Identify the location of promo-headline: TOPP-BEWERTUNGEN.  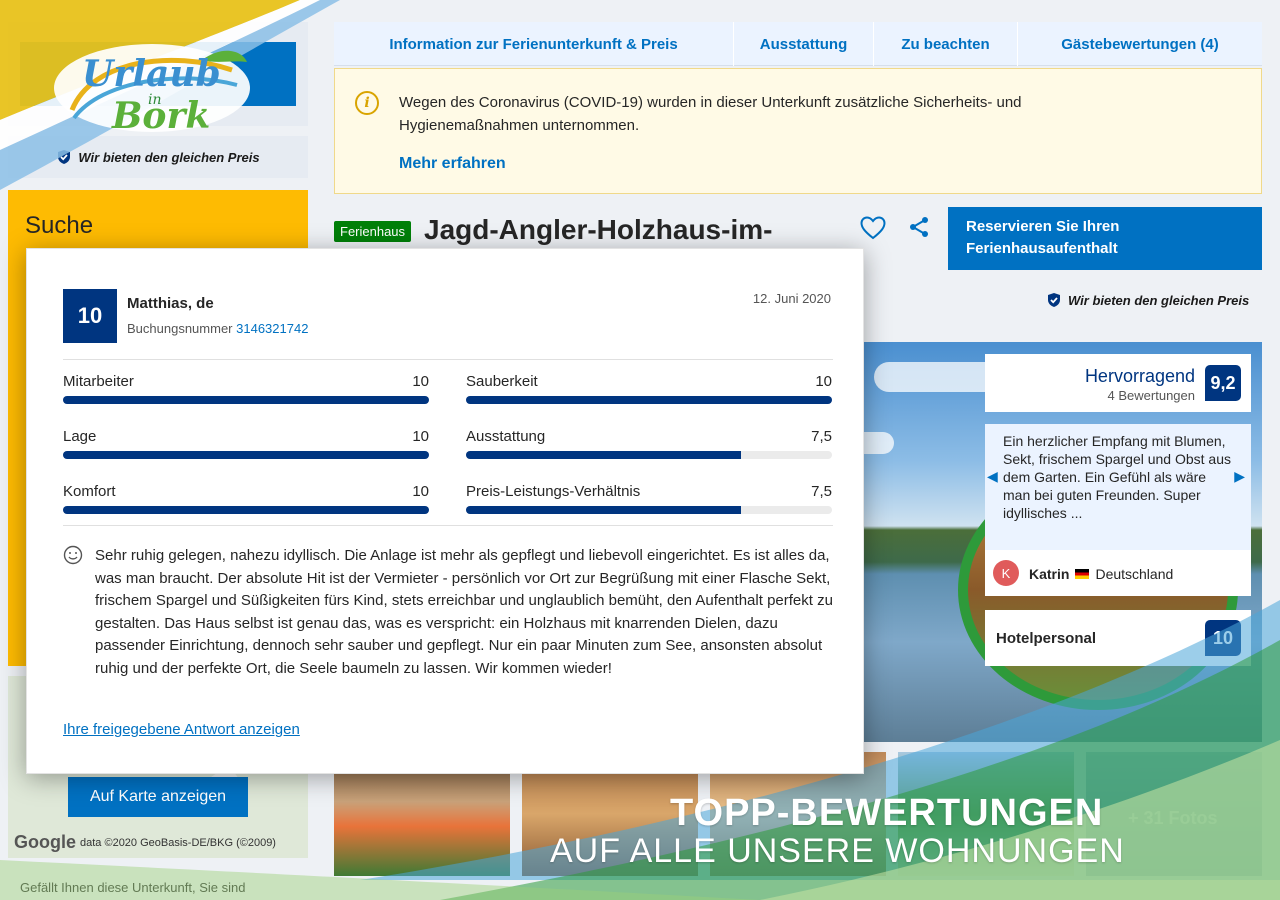
(887, 813).